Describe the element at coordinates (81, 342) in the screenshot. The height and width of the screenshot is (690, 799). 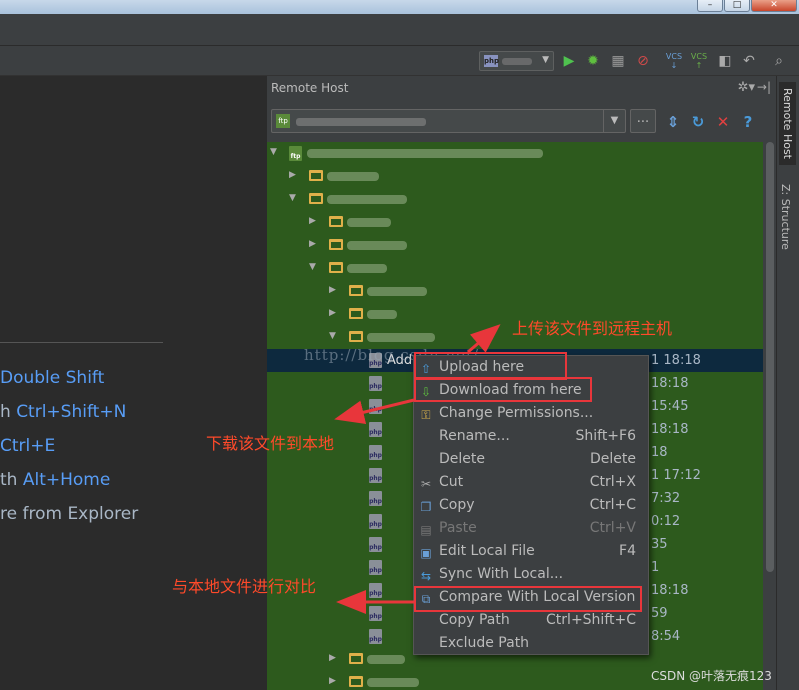
I see `divider` at that location.